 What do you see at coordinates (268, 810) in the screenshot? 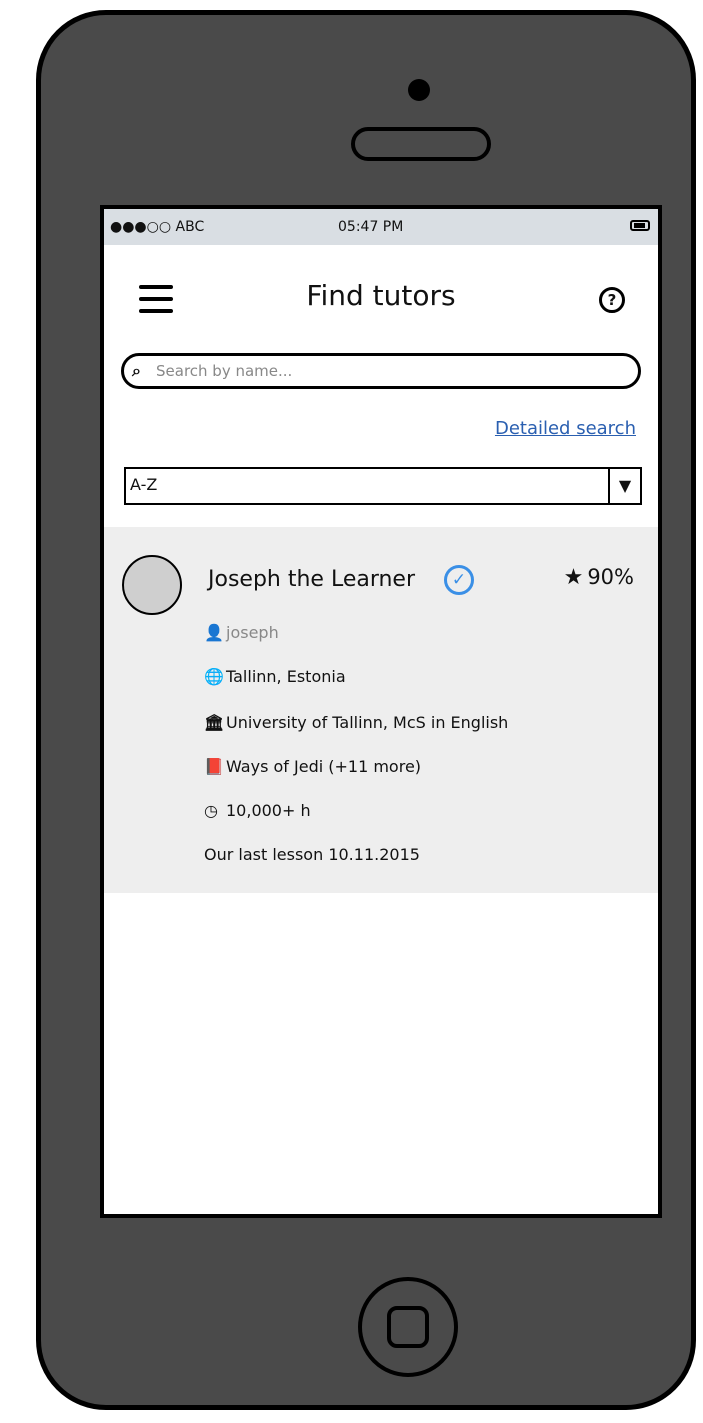
I see `tutor-hours: 10,000+ h` at bounding box center [268, 810].